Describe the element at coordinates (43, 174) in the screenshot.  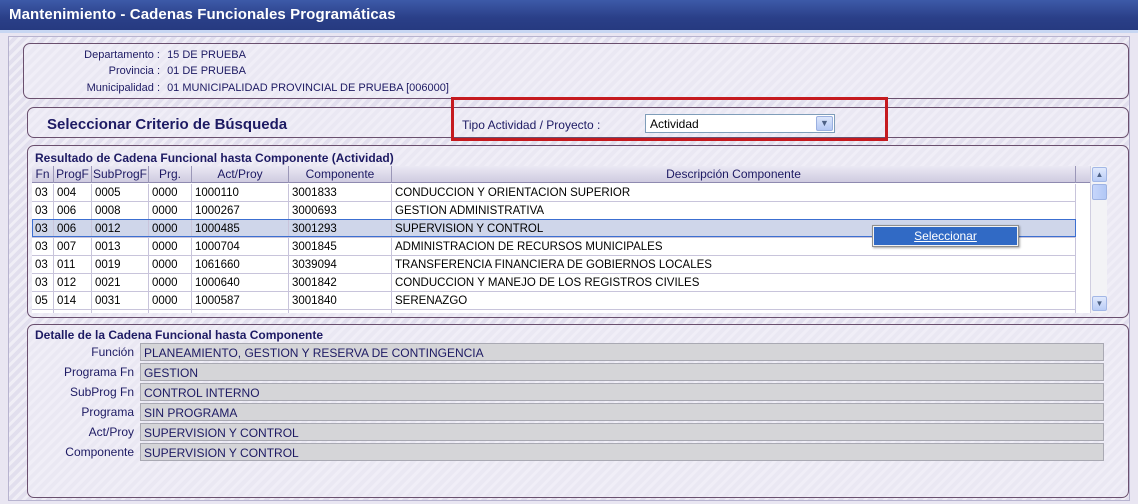
I see `col-header-fn: Fn` at that location.